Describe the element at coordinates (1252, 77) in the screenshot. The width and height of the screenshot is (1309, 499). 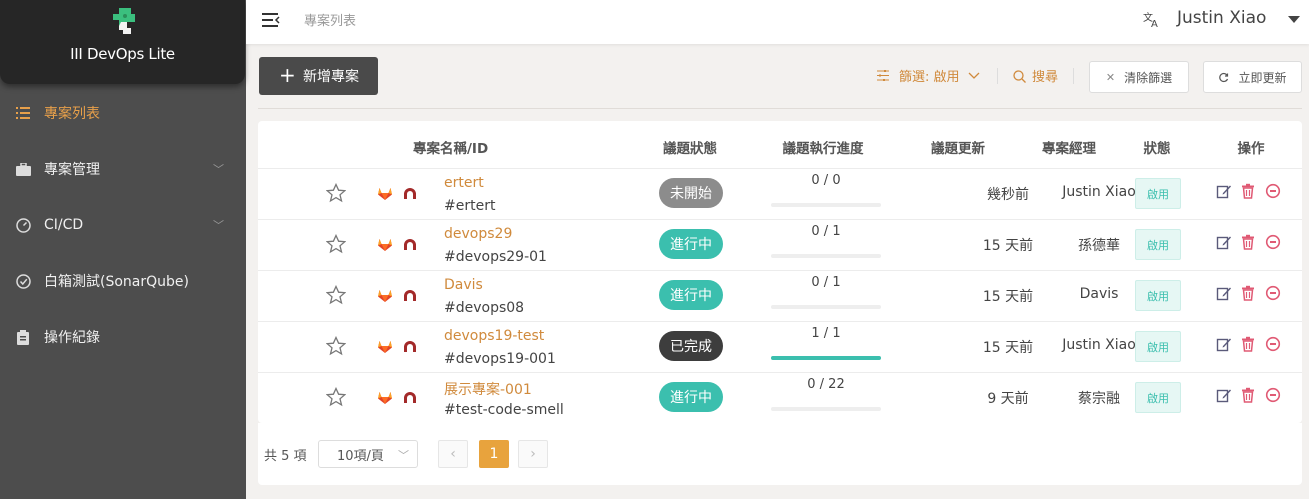
I see `refresh-button: 立即更新` at that location.